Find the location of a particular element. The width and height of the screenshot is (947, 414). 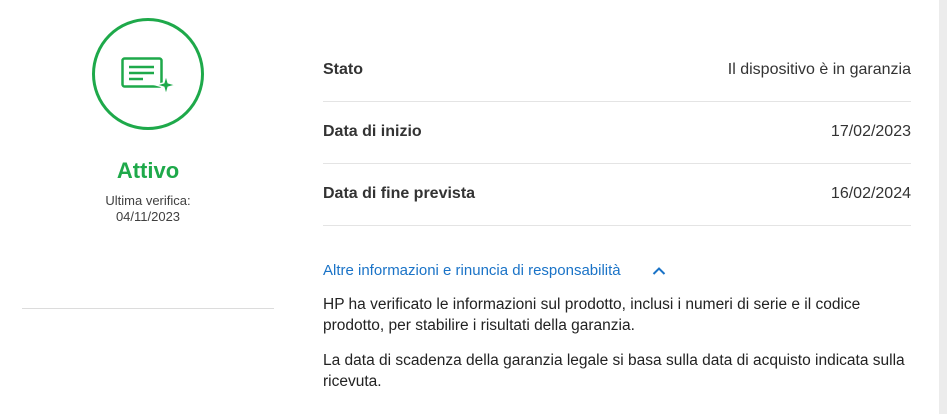

detail-value: Il dispositivo è in garanzia is located at coordinates (819, 69).